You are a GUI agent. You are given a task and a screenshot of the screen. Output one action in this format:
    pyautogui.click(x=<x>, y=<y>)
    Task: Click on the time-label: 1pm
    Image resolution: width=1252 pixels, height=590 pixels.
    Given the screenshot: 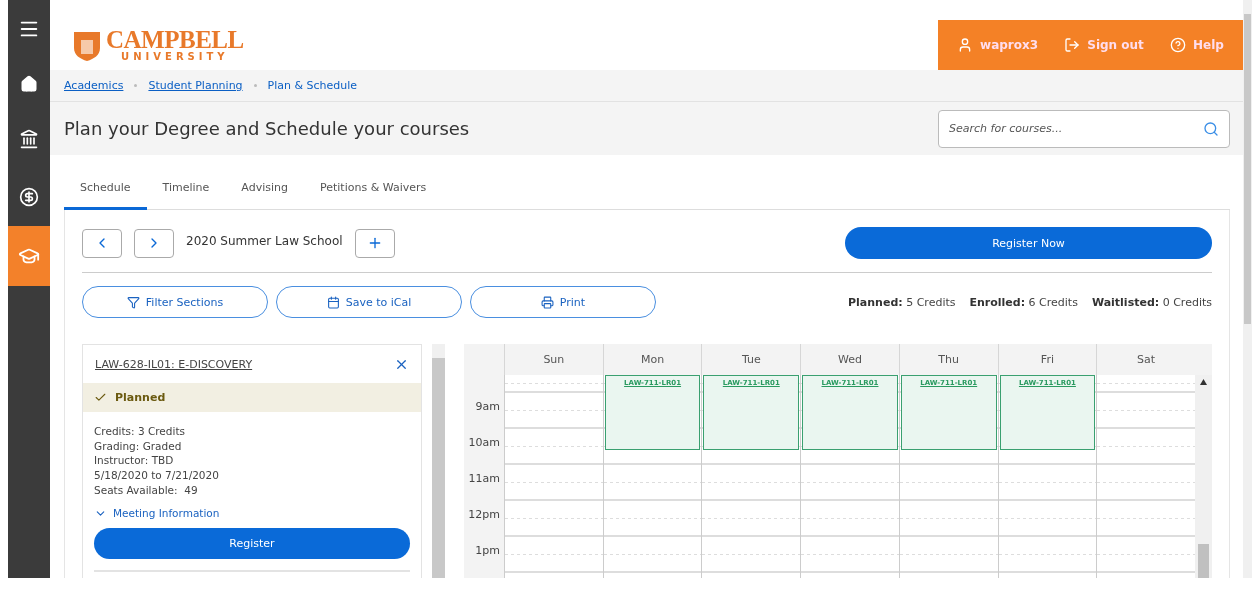 What is the action you would take?
    pyautogui.click(x=487, y=550)
    